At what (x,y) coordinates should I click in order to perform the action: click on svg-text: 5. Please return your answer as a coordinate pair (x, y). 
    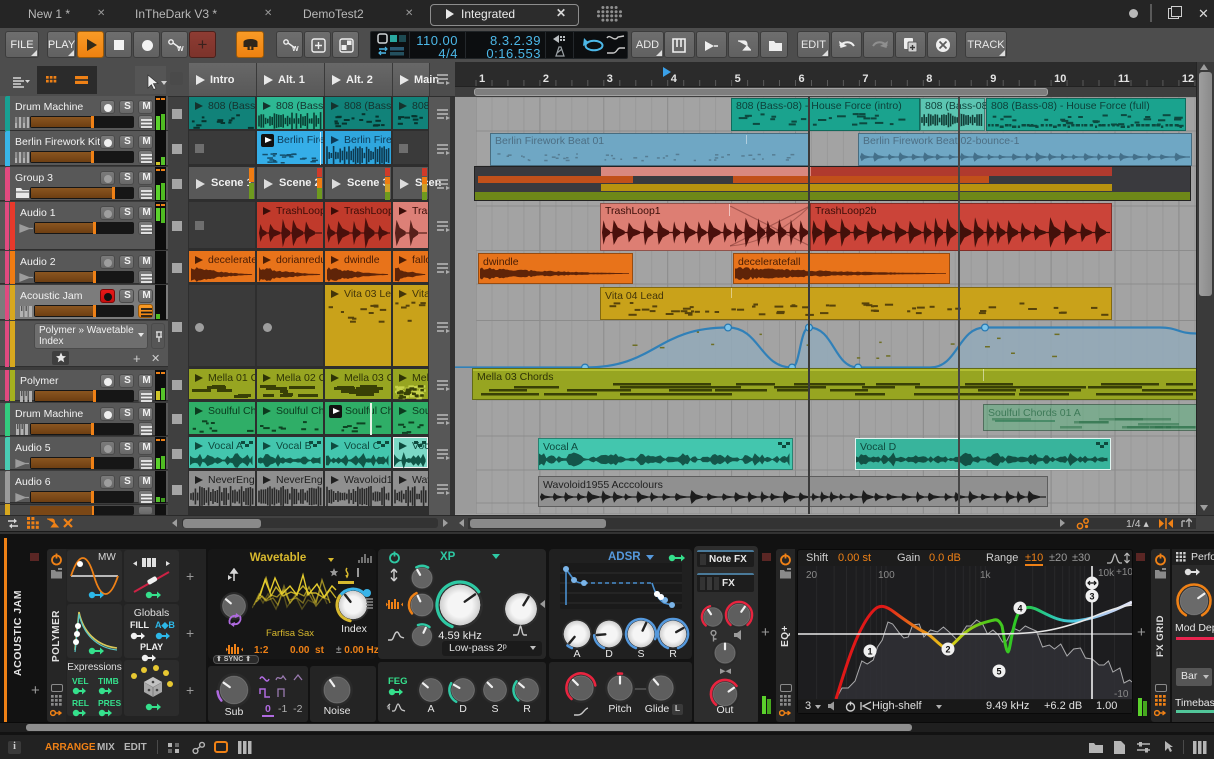
    Looking at the image, I should click on (998, 672).